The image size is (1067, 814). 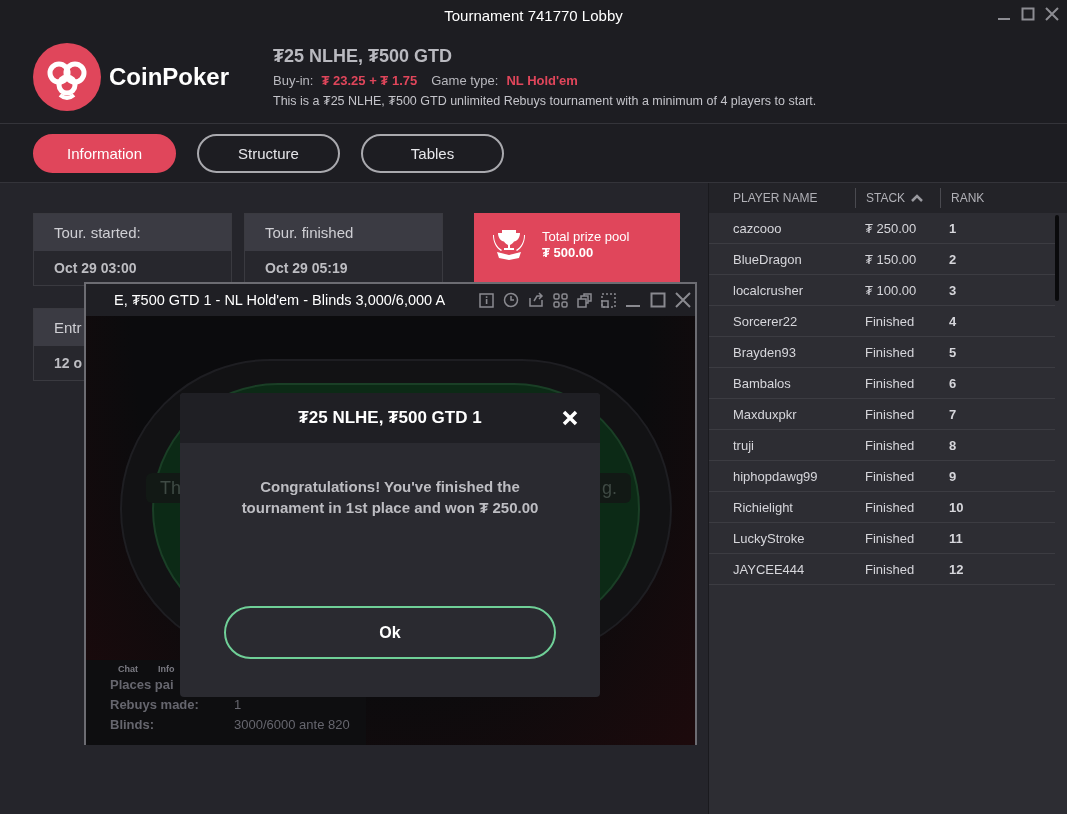 What do you see at coordinates (390, 418) in the screenshot?
I see `dialog-title: ₮25 NLHE, ₮500 GTD 1` at bounding box center [390, 418].